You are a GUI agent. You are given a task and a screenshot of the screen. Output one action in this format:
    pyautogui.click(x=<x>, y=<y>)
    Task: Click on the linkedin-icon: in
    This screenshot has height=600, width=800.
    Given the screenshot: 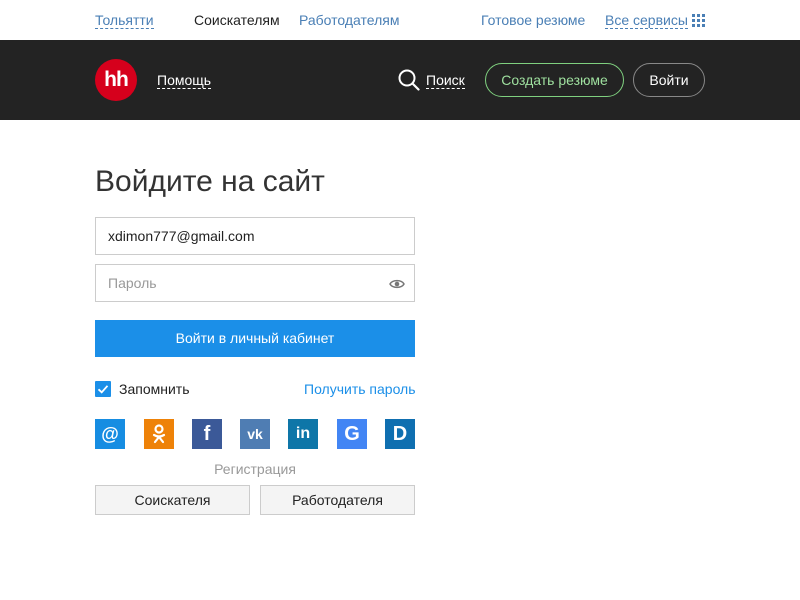 What is the action you would take?
    pyautogui.click(x=303, y=434)
    